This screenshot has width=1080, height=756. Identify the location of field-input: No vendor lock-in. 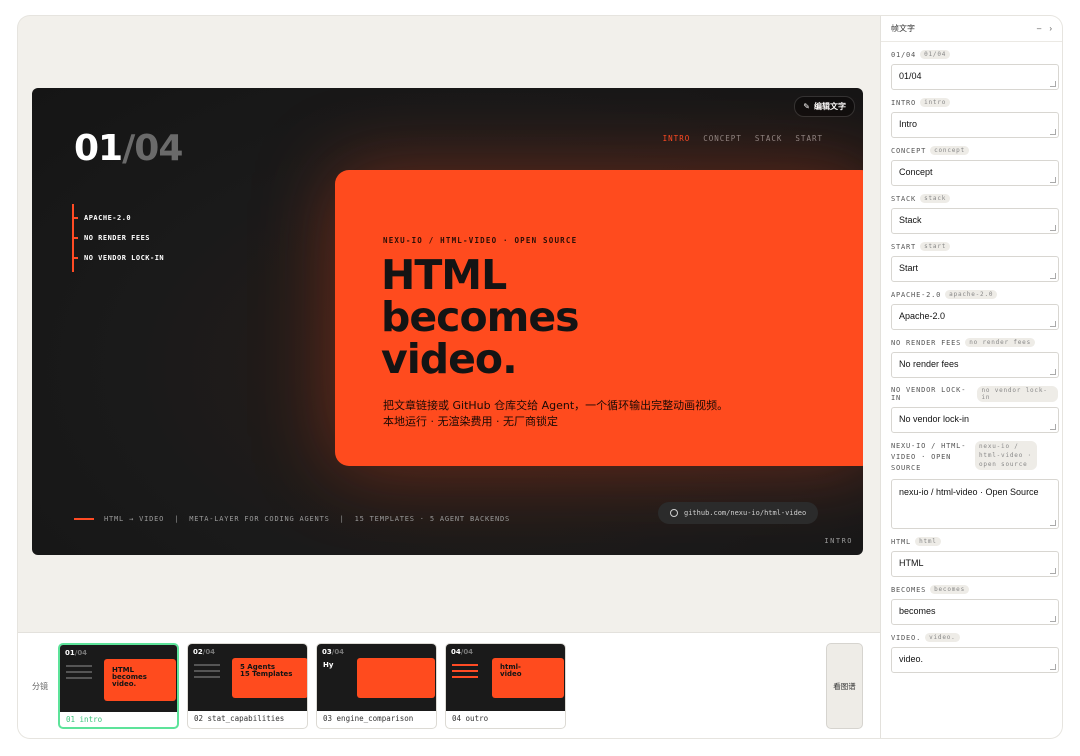
(975, 420).